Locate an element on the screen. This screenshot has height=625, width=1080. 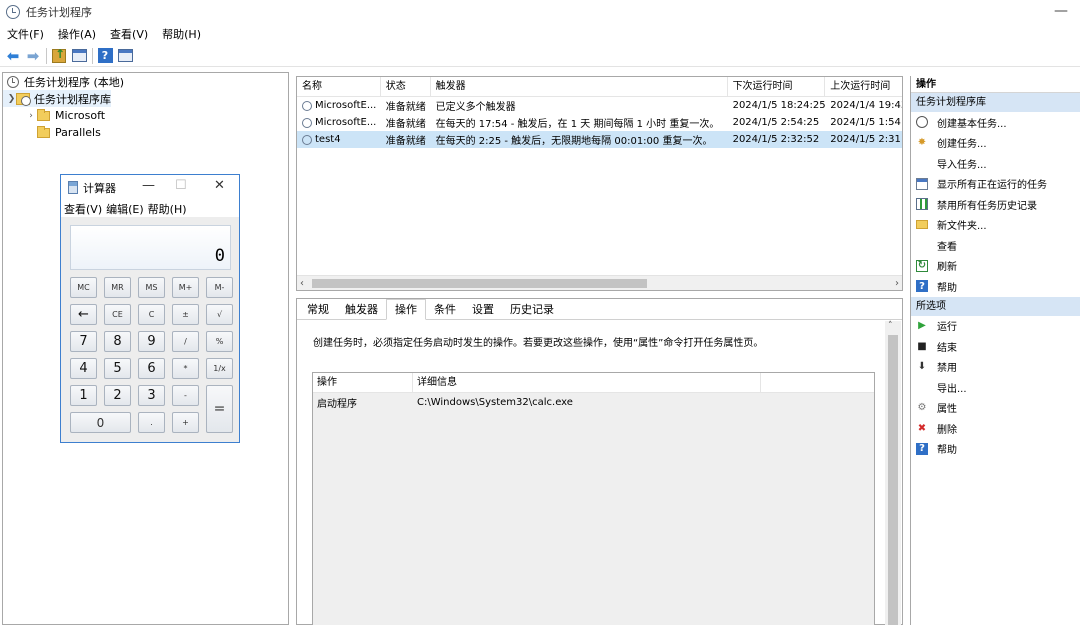
calc-minimize-button: — is located at coordinates (148, 185).